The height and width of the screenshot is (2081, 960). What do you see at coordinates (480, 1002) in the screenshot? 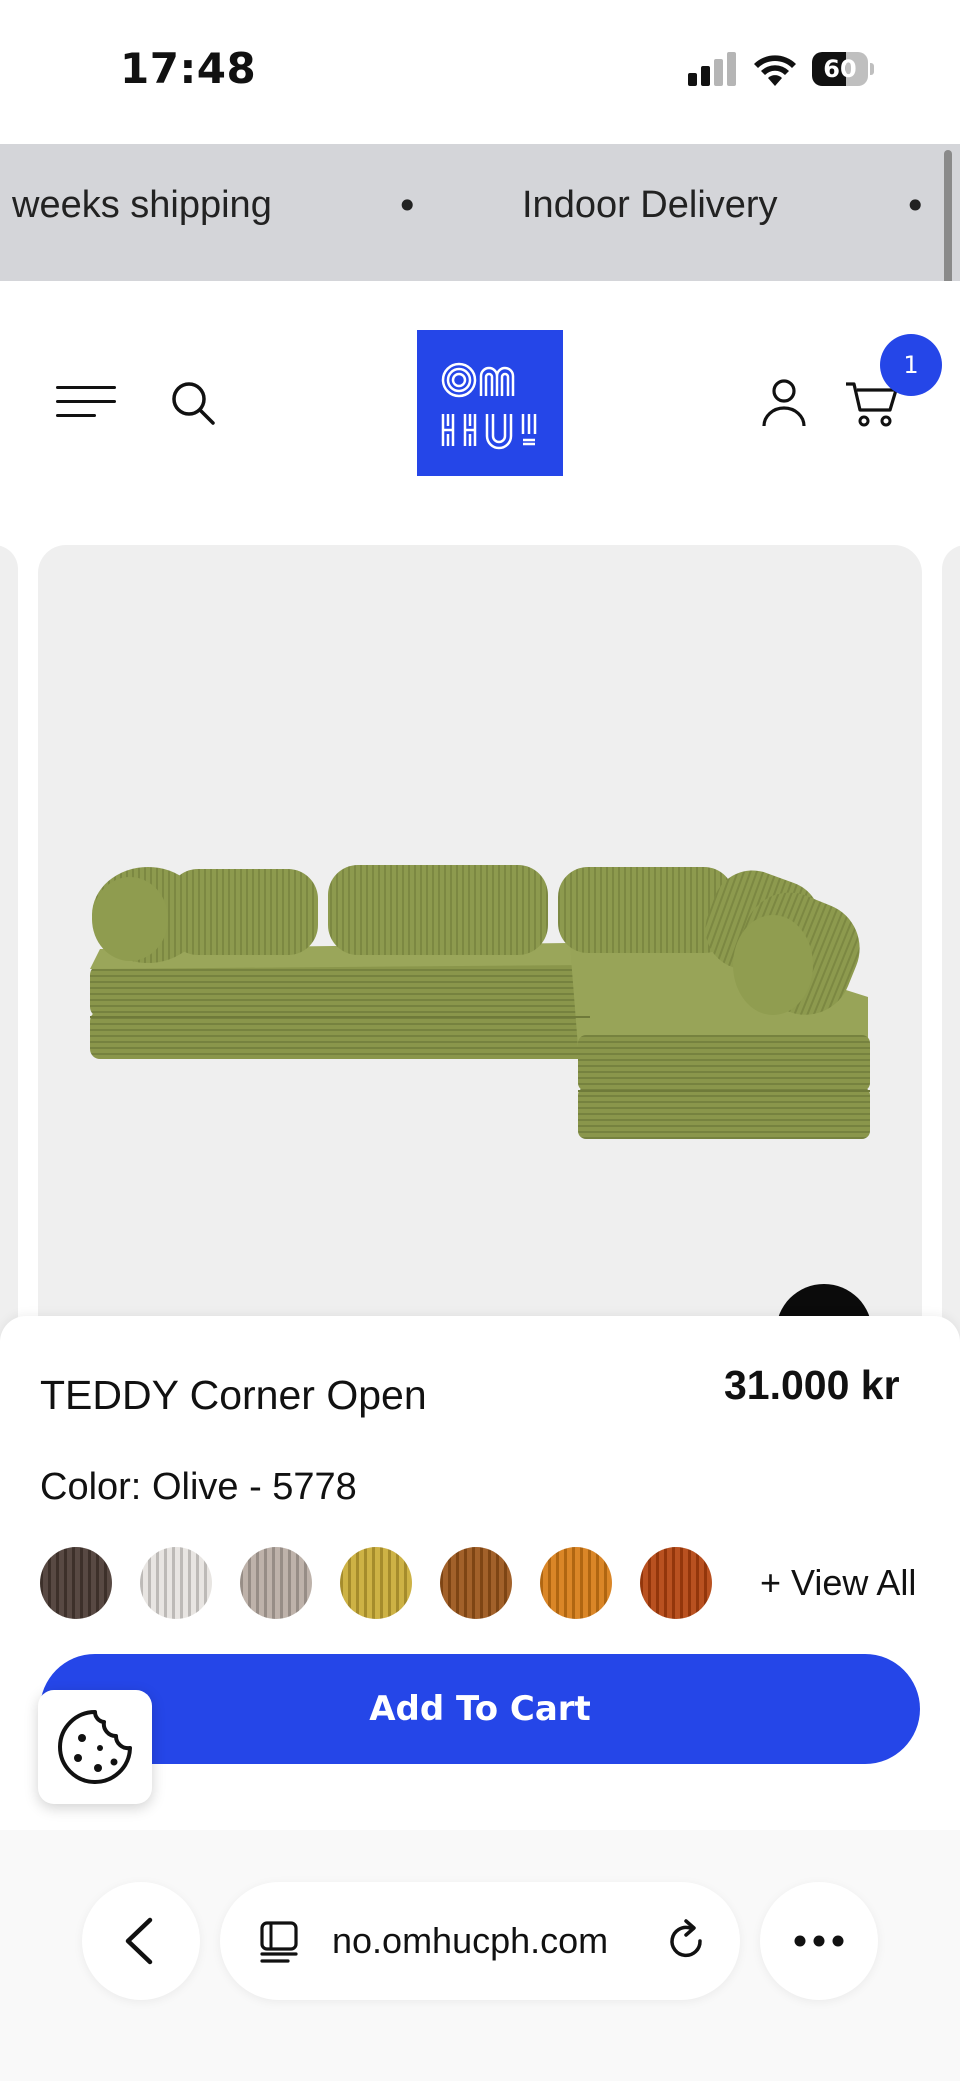
I see `sofa-illustration` at bounding box center [480, 1002].